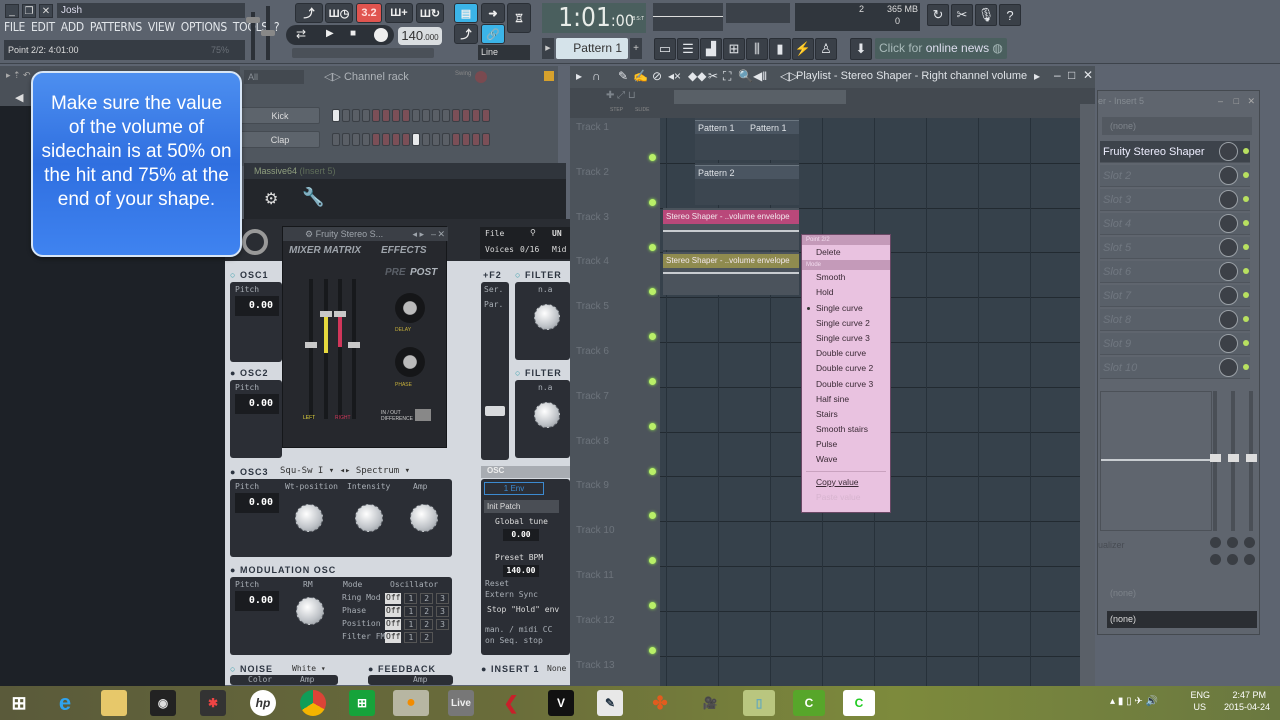  Describe the element at coordinates (1215, 458) in the screenshot. I see `eq-low-handle` at that location.